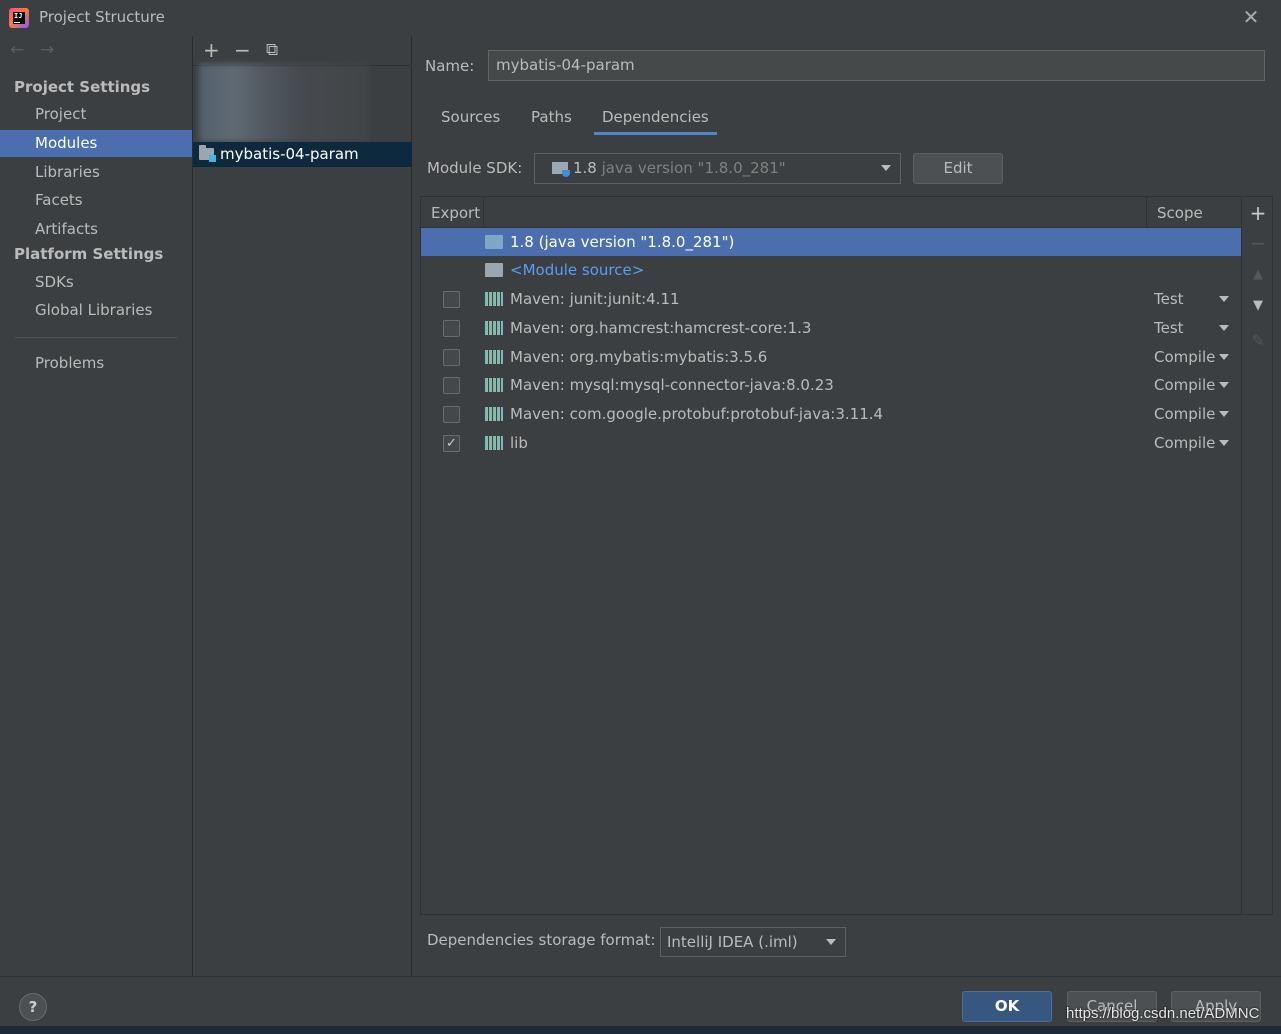  Describe the element at coordinates (831, 443) in the screenshot. I see `table-row: ✓ lib Compile` at that location.